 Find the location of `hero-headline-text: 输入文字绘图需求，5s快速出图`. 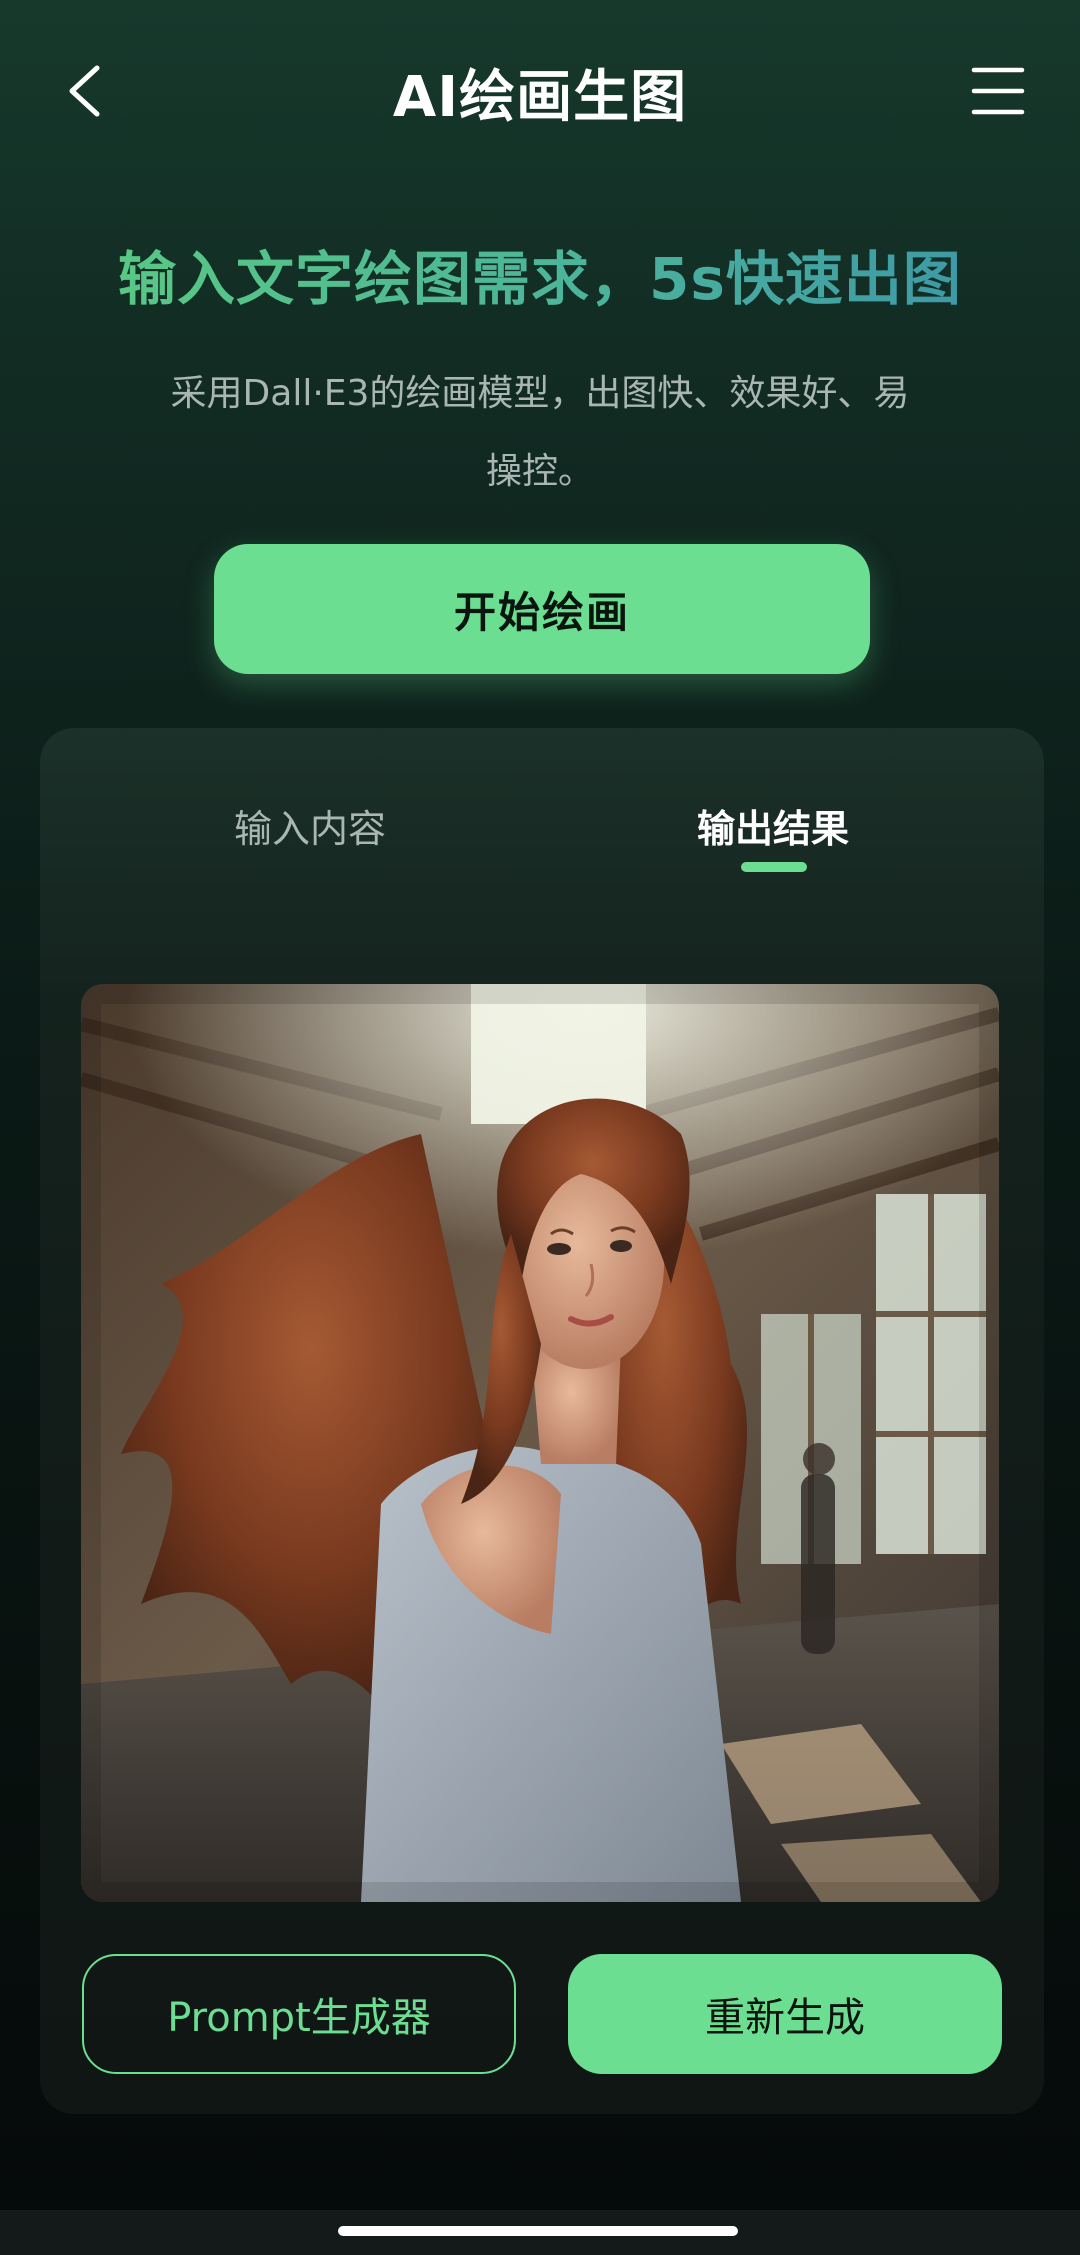

hero-headline-text: 输入文字绘图需求，5s快速出图 is located at coordinates (540, 279).